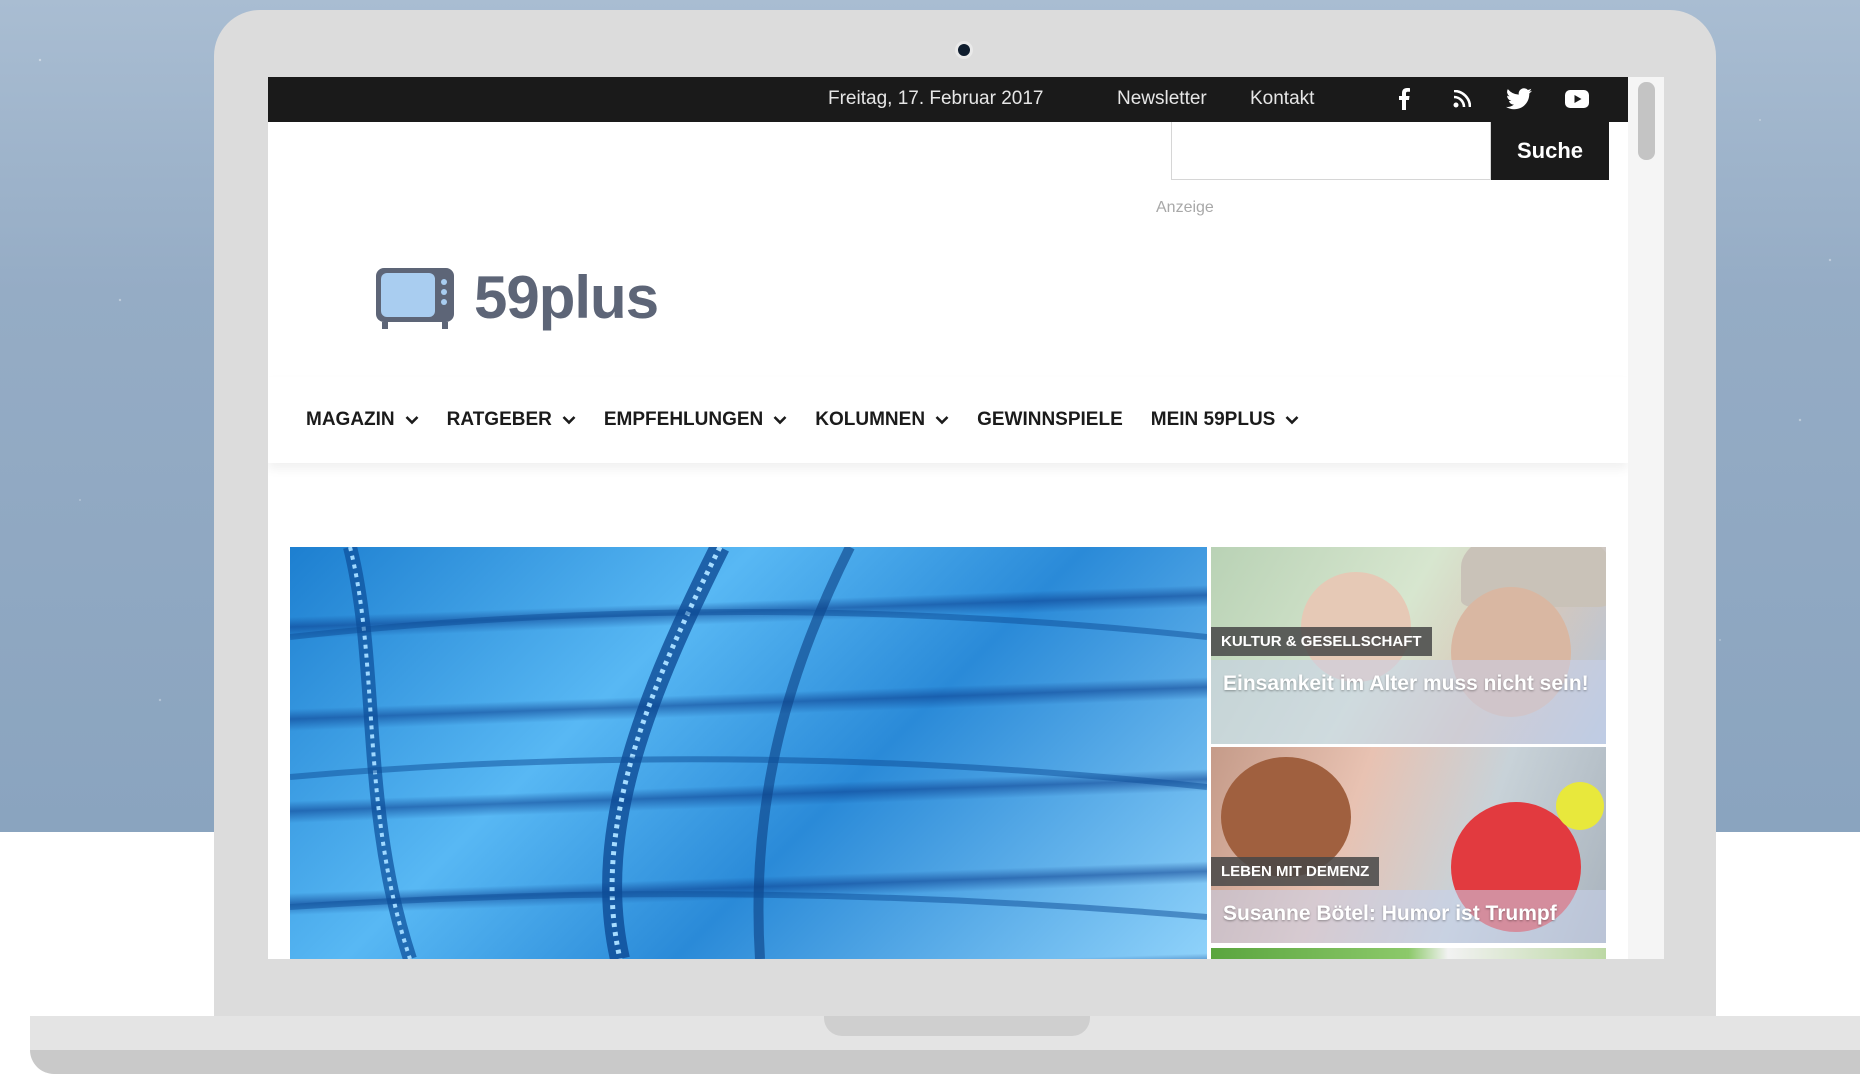 This screenshot has width=1860, height=1074. I want to click on nav-item-mein-59plus: MEIN 59PLUS, so click(1225, 420).